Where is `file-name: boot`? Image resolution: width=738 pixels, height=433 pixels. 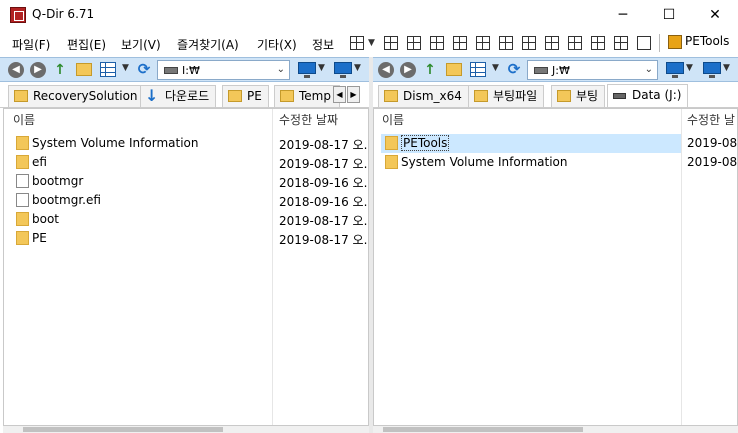 file-name: boot is located at coordinates (46, 219).